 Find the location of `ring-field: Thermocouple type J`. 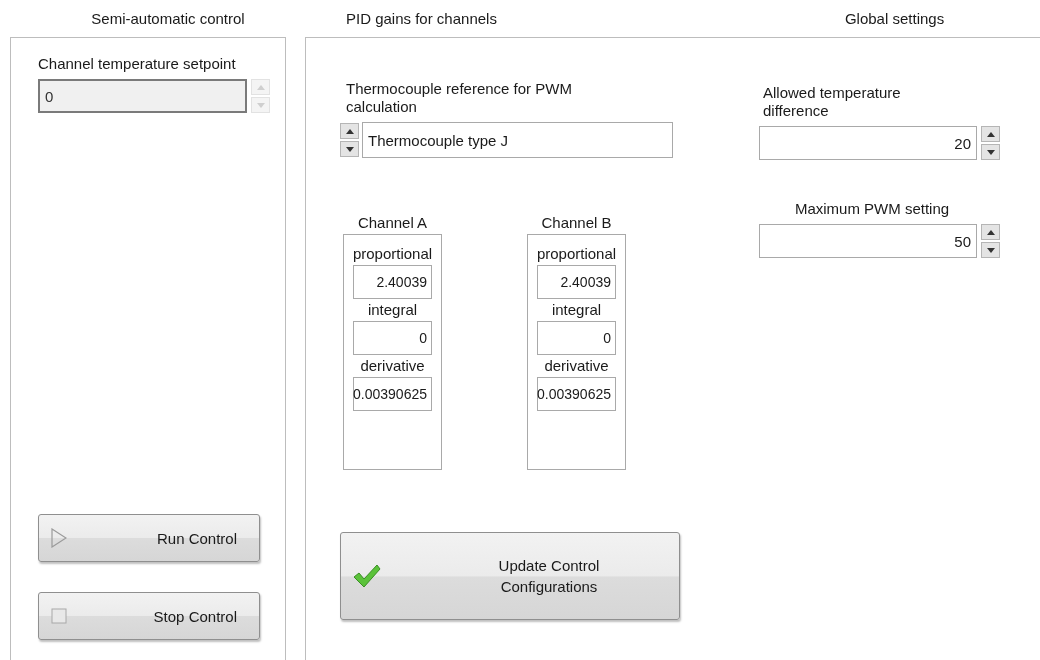

ring-field: Thermocouple type J is located at coordinates (517, 140).